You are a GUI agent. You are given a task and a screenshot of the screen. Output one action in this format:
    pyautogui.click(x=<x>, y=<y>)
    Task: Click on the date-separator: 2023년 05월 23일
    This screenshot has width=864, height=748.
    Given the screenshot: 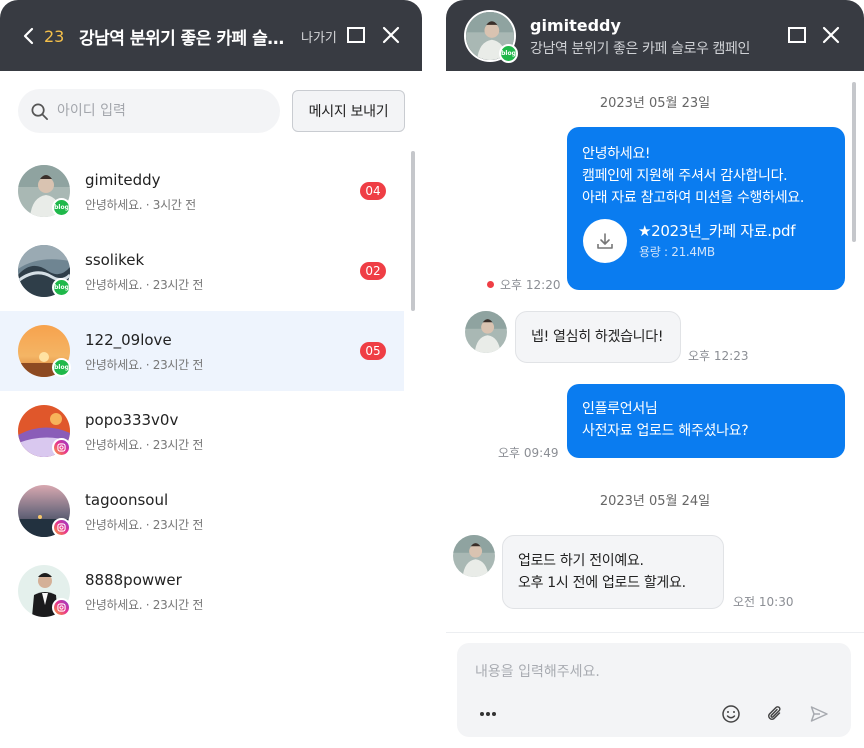 What is the action you would take?
    pyautogui.click(x=655, y=103)
    